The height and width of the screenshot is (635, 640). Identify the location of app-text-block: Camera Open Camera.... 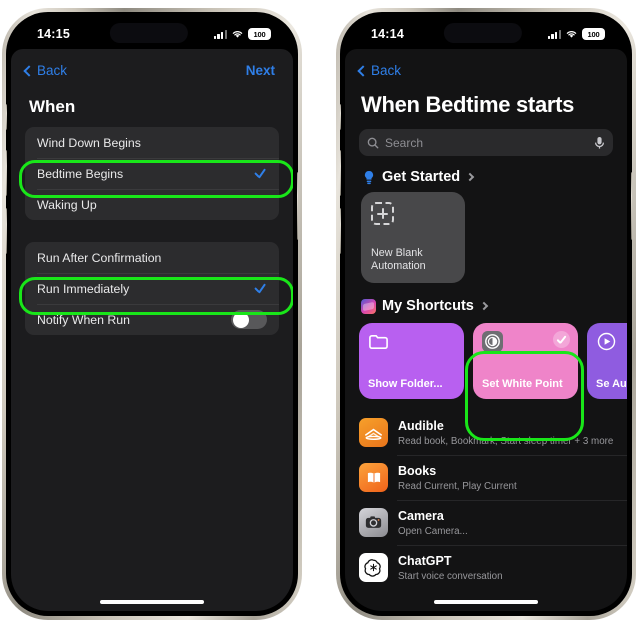
(433, 522).